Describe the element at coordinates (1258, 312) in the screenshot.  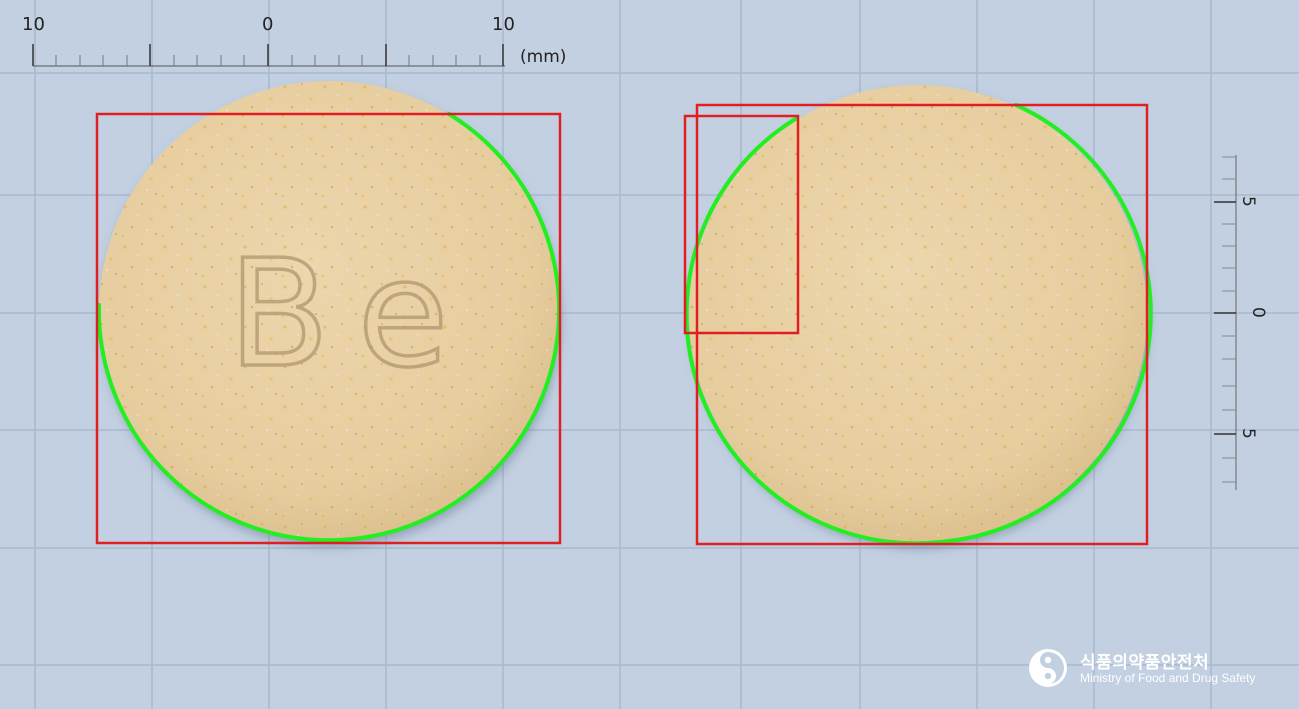
I see `side-ruler-label-center: 0` at that location.